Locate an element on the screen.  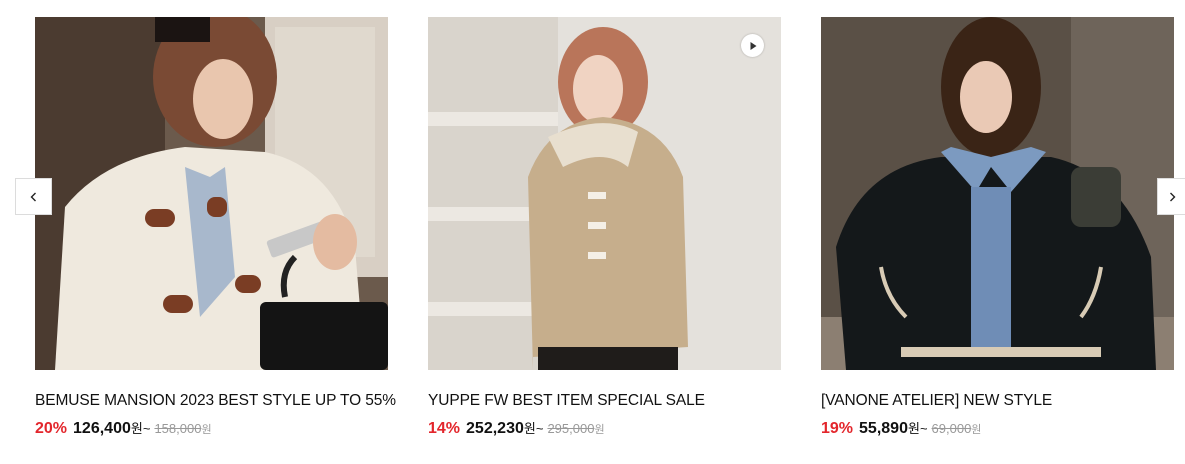
discount-rate: 19% is located at coordinates (837, 428).